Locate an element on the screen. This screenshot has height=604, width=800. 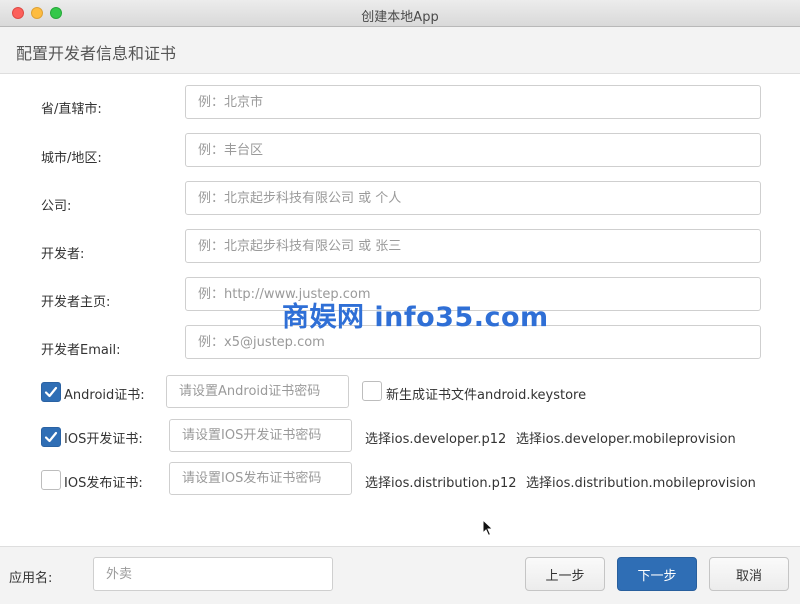
android-cert-label: Android证书: is located at coordinates (104, 395).